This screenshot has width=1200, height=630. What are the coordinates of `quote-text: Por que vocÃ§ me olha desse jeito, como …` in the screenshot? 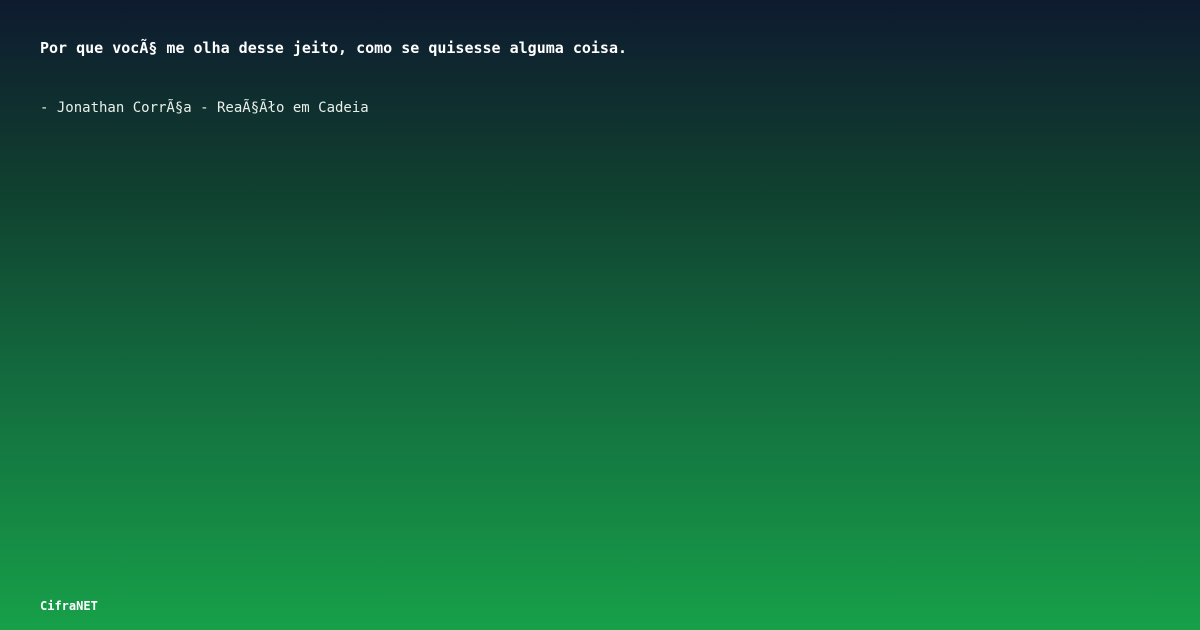 It's located at (333, 48).